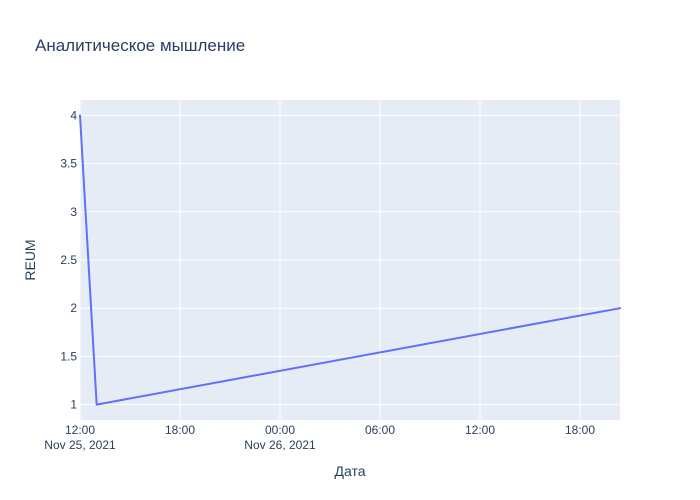  What do you see at coordinates (80, 445) in the screenshot?
I see `x-tick-date-label: Nov 25, 2021` at bounding box center [80, 445].